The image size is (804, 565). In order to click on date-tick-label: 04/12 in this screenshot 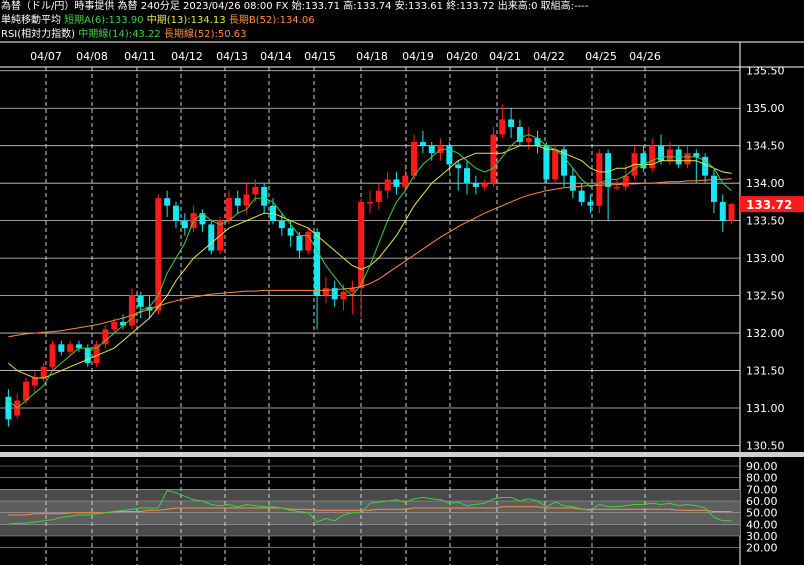, I will do `click(187, 56)`.